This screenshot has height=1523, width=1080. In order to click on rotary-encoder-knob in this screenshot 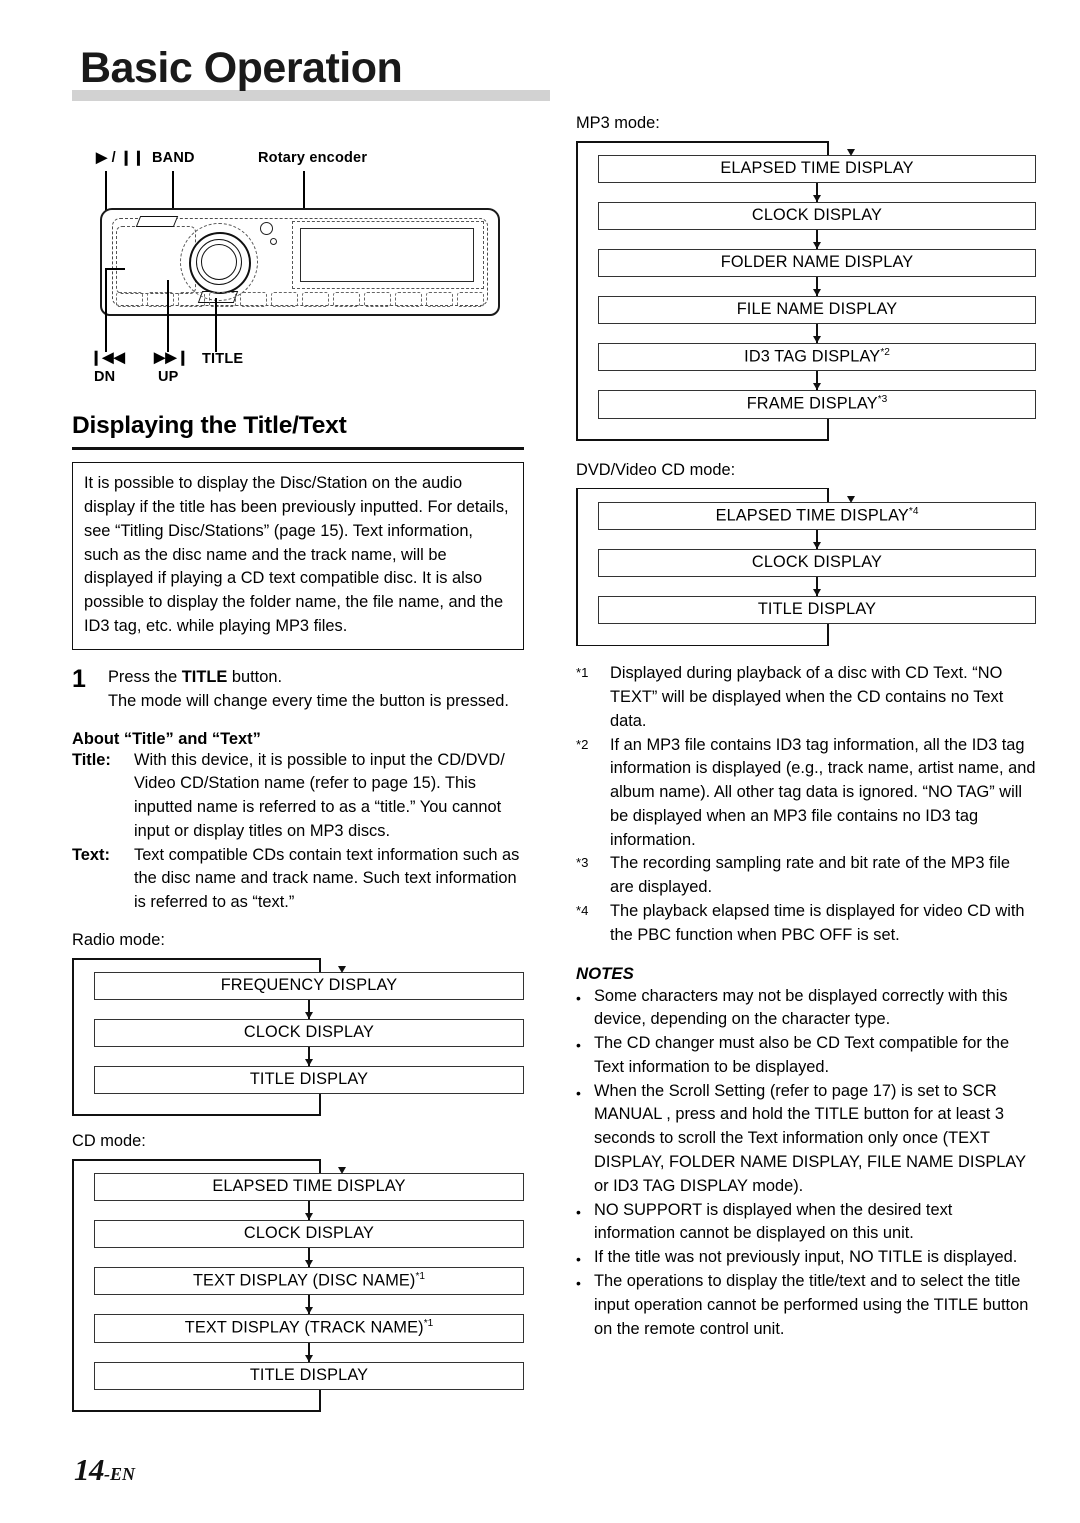, I will do `click(220, 263)`.